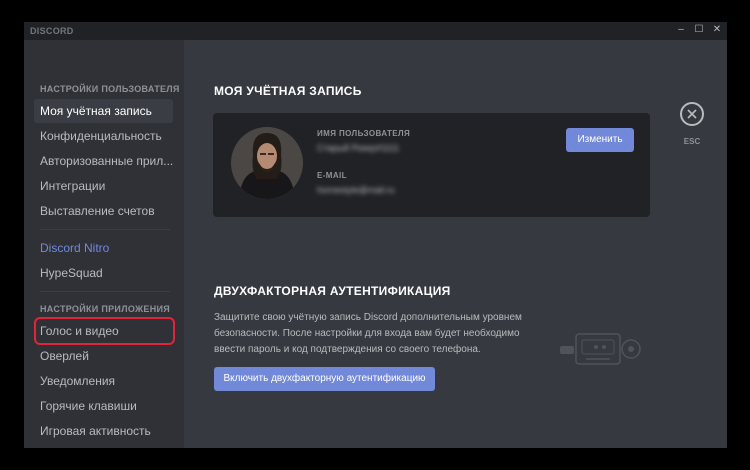 Image resolution: width=750 pixels, height=470 pixels. I want to click on app-settings-header: Настройки приложения, so click(105, 309).